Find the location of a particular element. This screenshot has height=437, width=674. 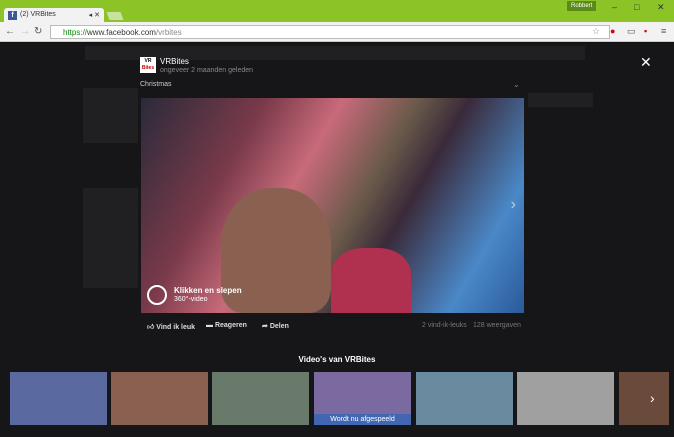

close-viewer-icon: ✕ is located at coordinates (646, 62).